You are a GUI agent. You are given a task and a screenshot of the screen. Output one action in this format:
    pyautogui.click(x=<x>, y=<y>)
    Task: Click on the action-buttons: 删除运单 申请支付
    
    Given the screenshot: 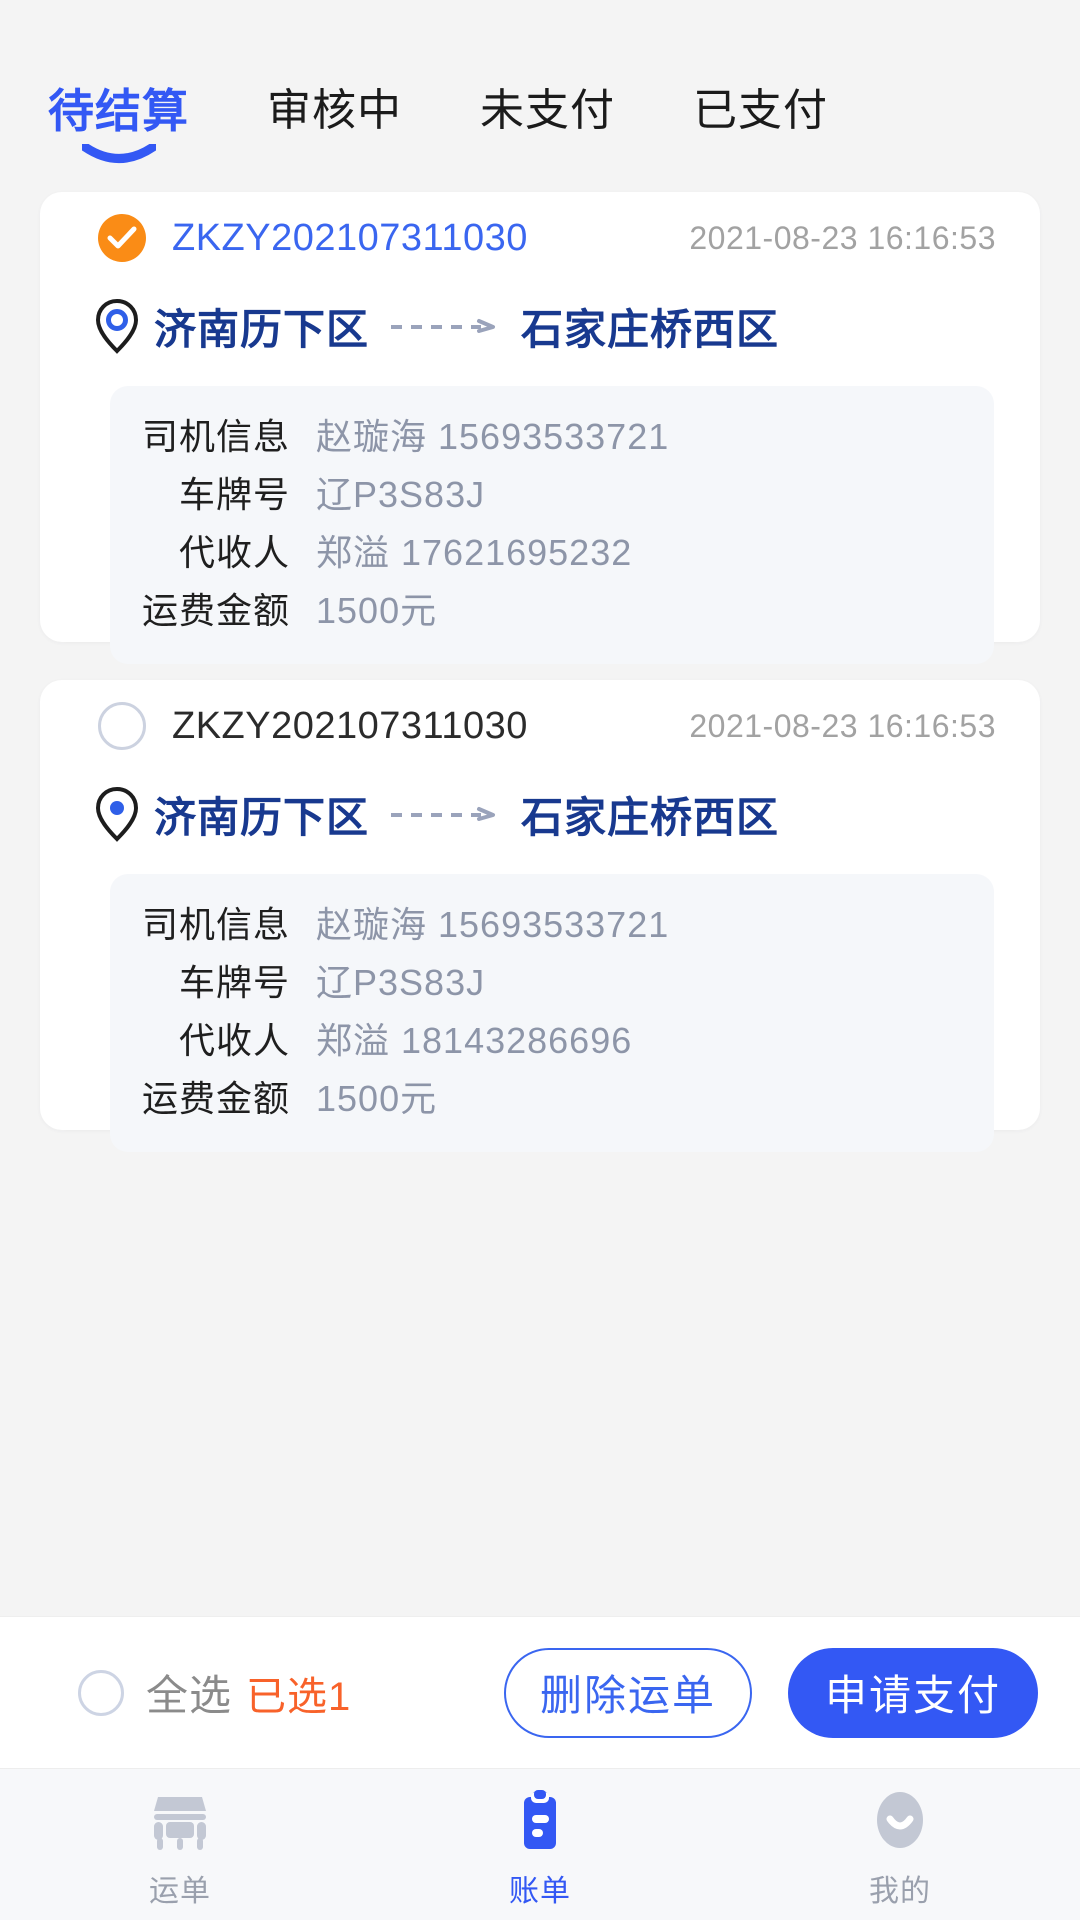 What is the action you would take?
    pyautogui.click(x=771, y=1692)
    